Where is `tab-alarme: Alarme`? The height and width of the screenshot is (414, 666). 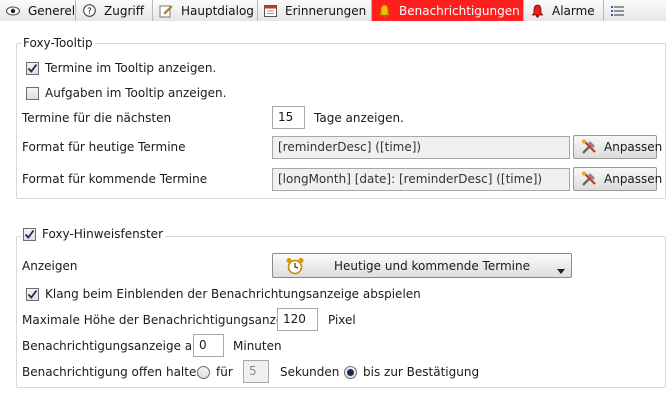
tab-alarme: Alarme is located at coordinates (564, 10).